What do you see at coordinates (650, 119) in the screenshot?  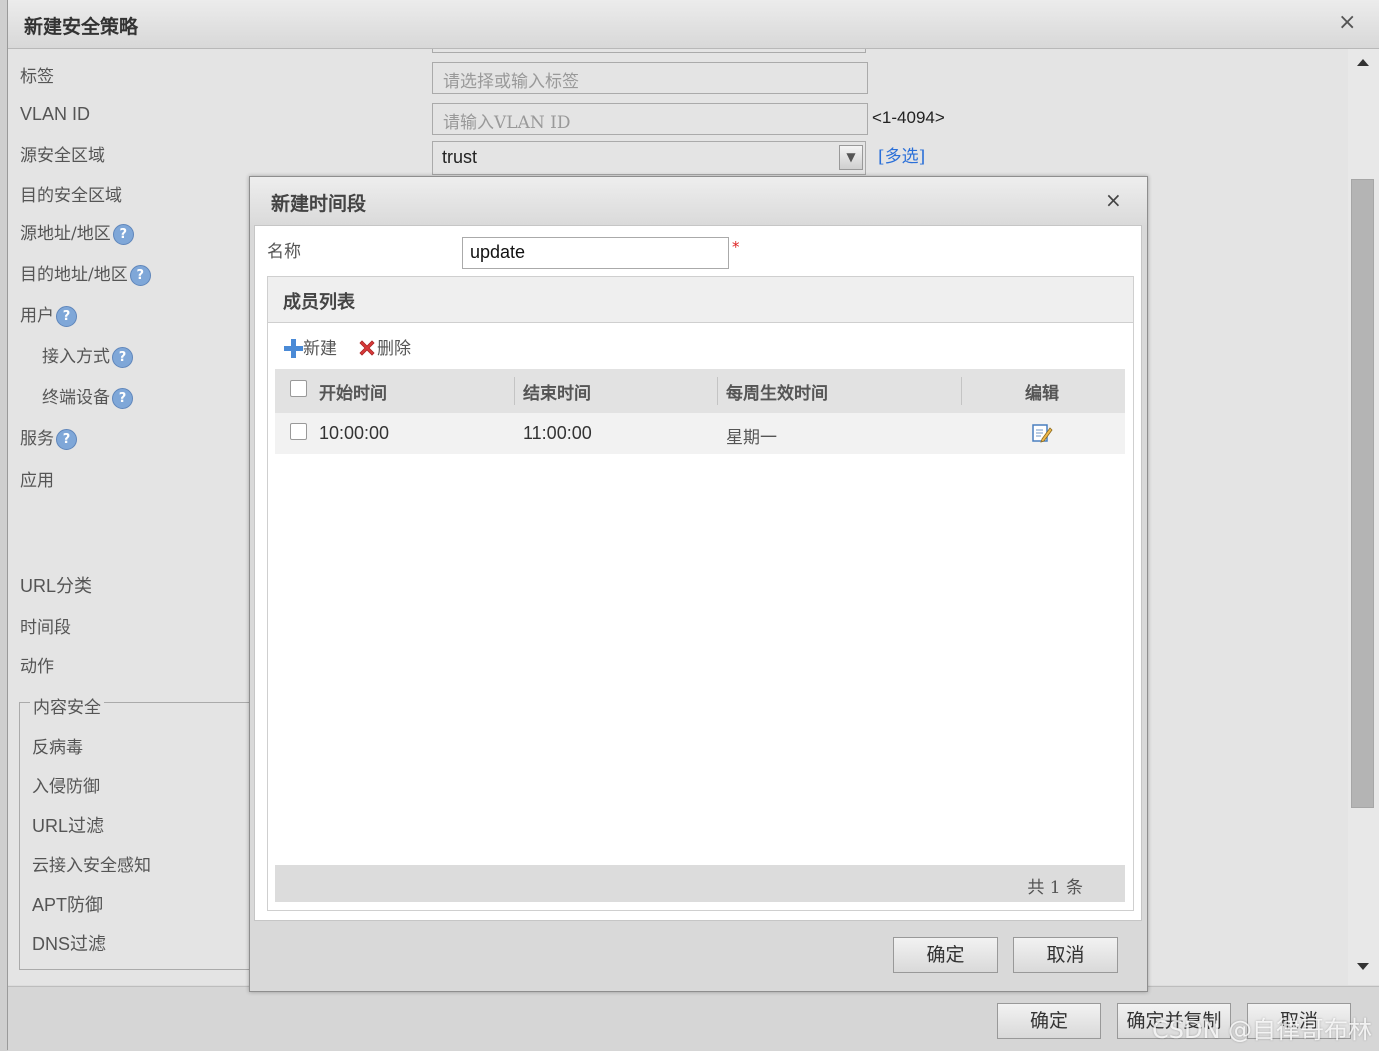 I see `vlan-id-input: 请输入VLAN ID` at bounding box center [650, 119].